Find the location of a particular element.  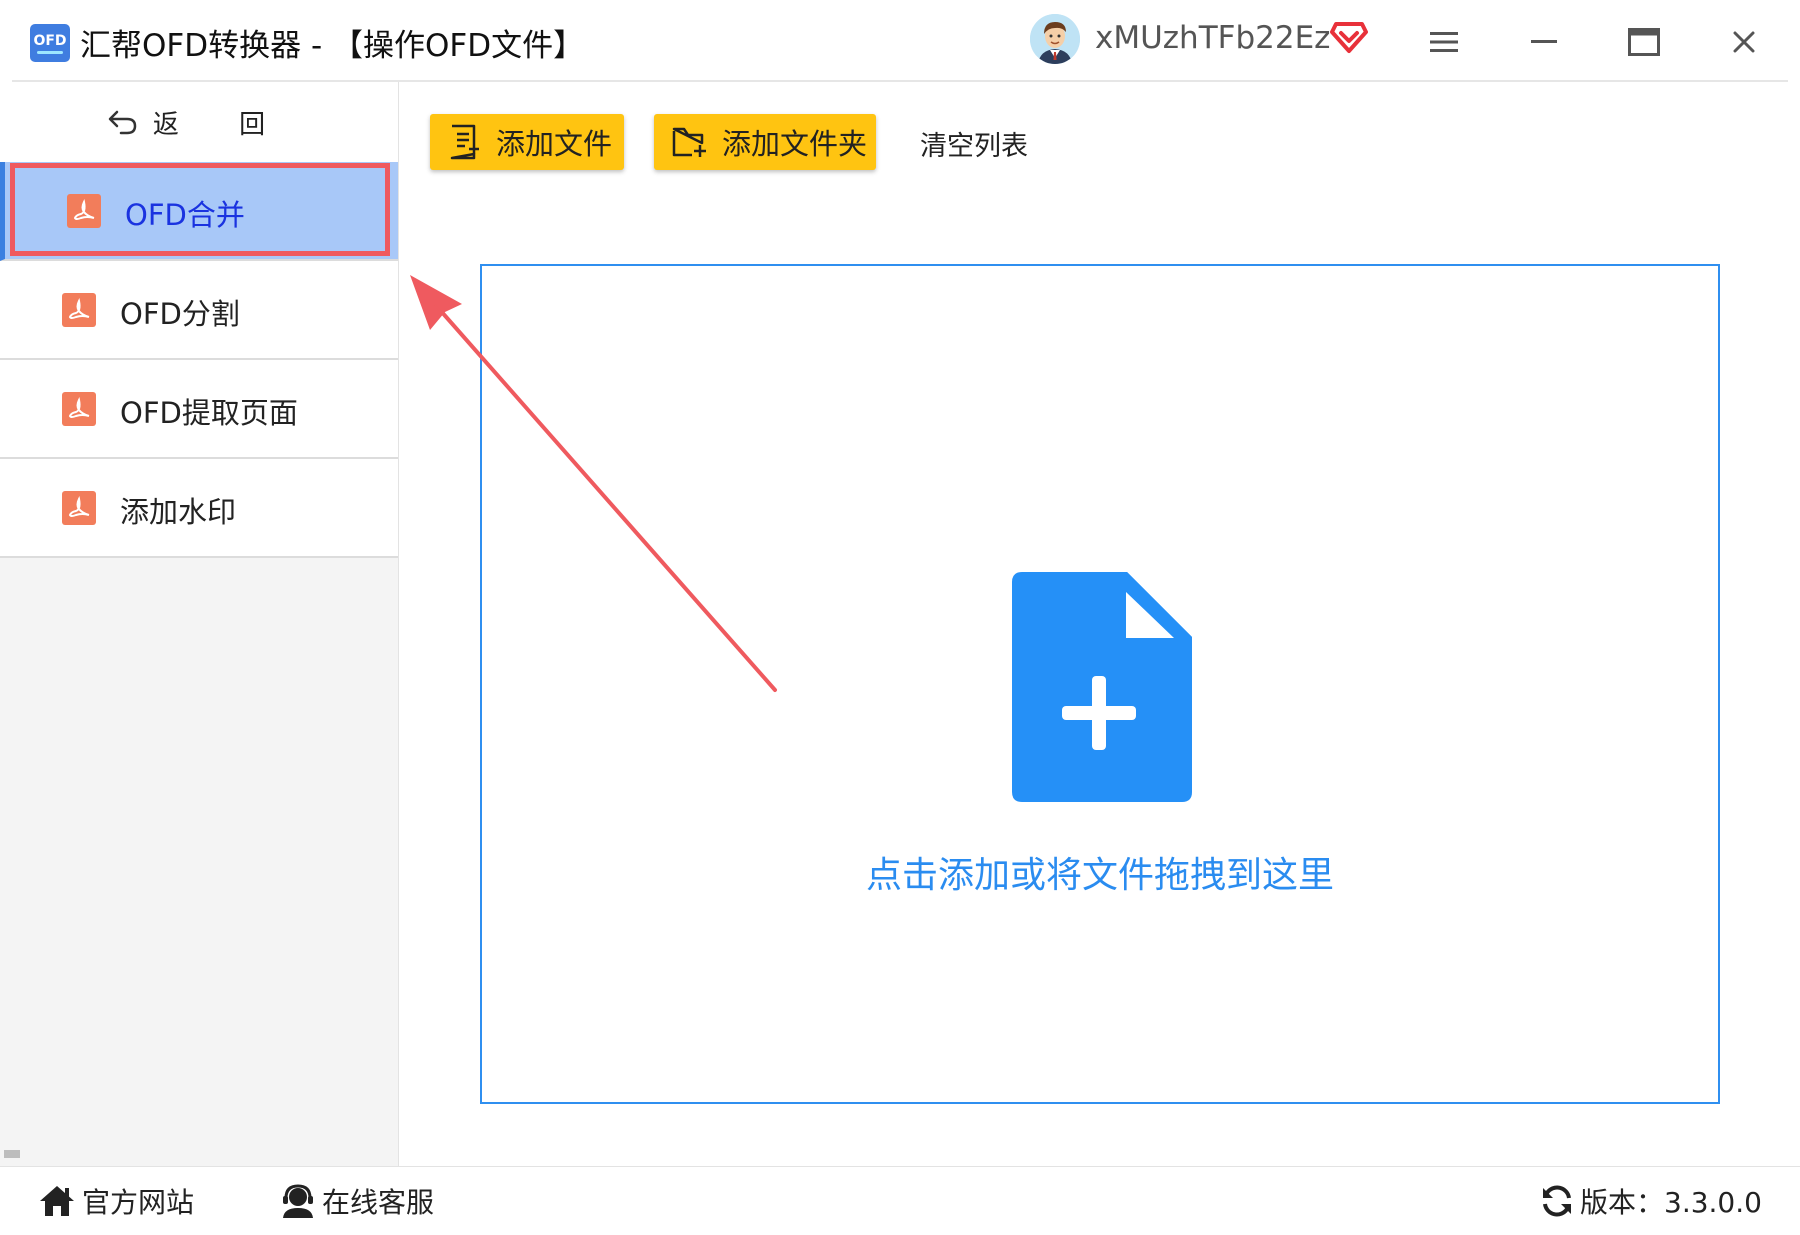

back-button: 返 回 is located at coordinates (199, 122).